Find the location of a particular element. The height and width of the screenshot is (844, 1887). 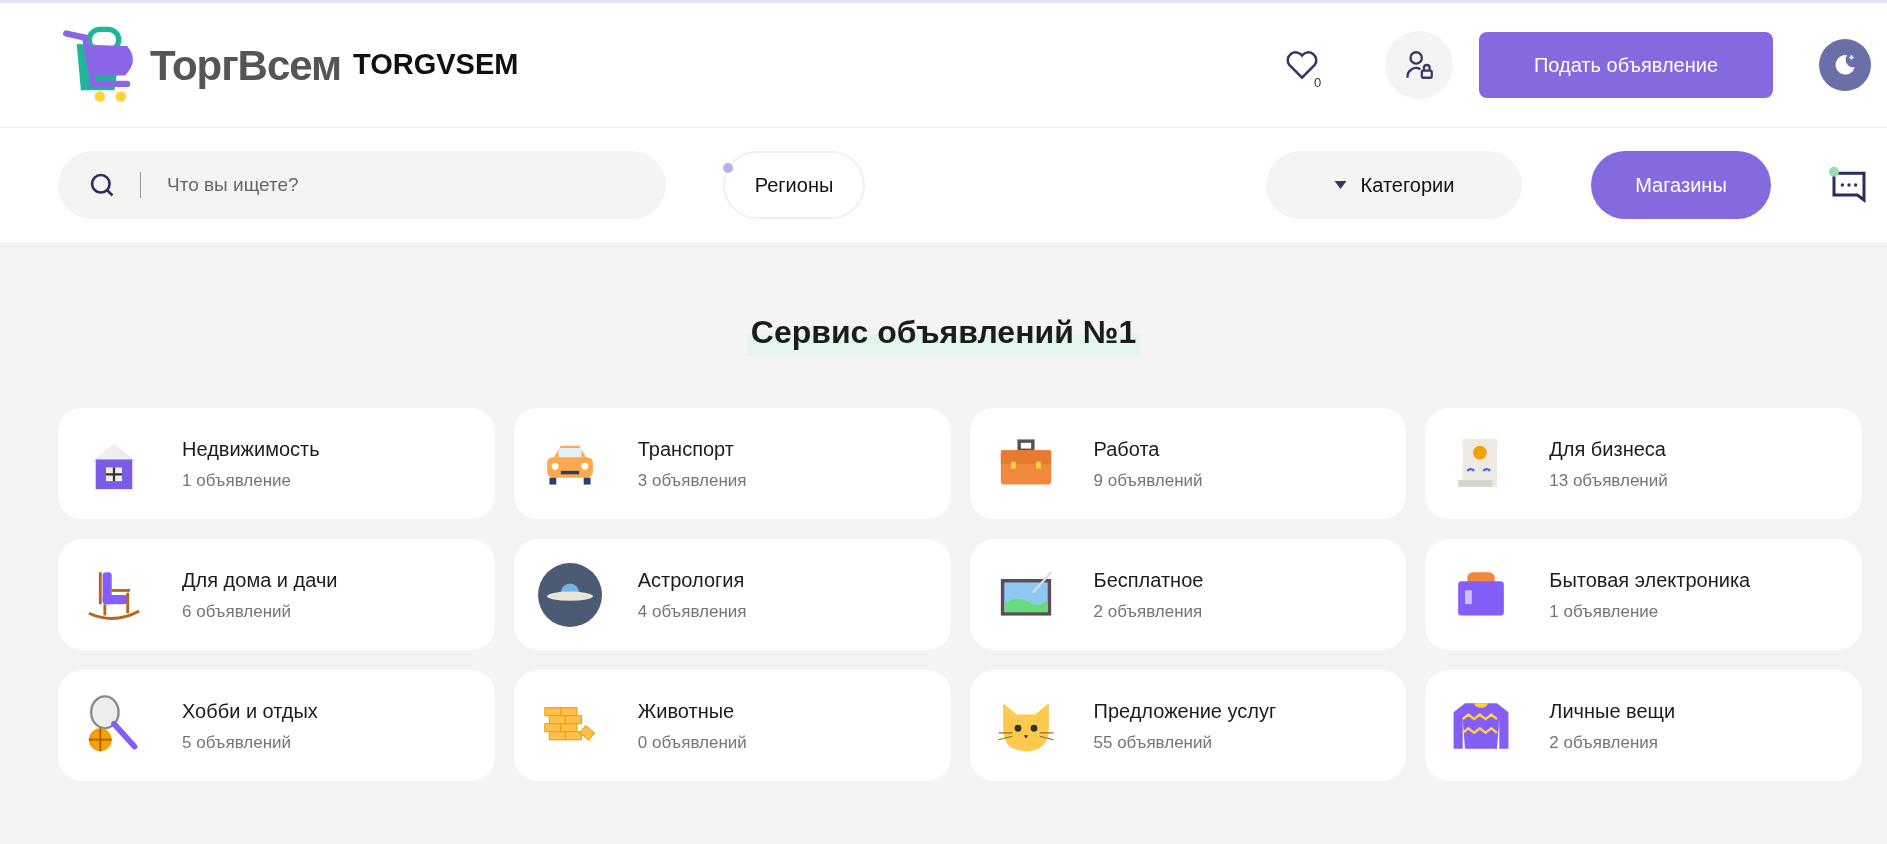

category-name: Недвижимость is located at coordinates (251, 449).